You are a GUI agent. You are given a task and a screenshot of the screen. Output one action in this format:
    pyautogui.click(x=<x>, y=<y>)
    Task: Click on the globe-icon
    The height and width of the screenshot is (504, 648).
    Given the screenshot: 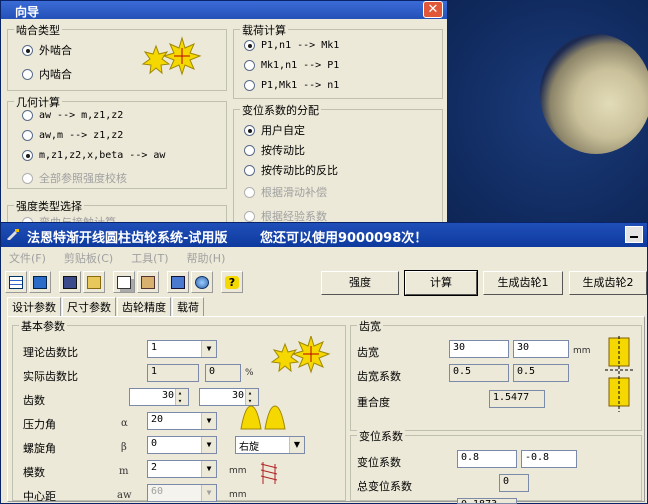 What is the action you would take?
    pyautogui.click(x=202, y=282)
    